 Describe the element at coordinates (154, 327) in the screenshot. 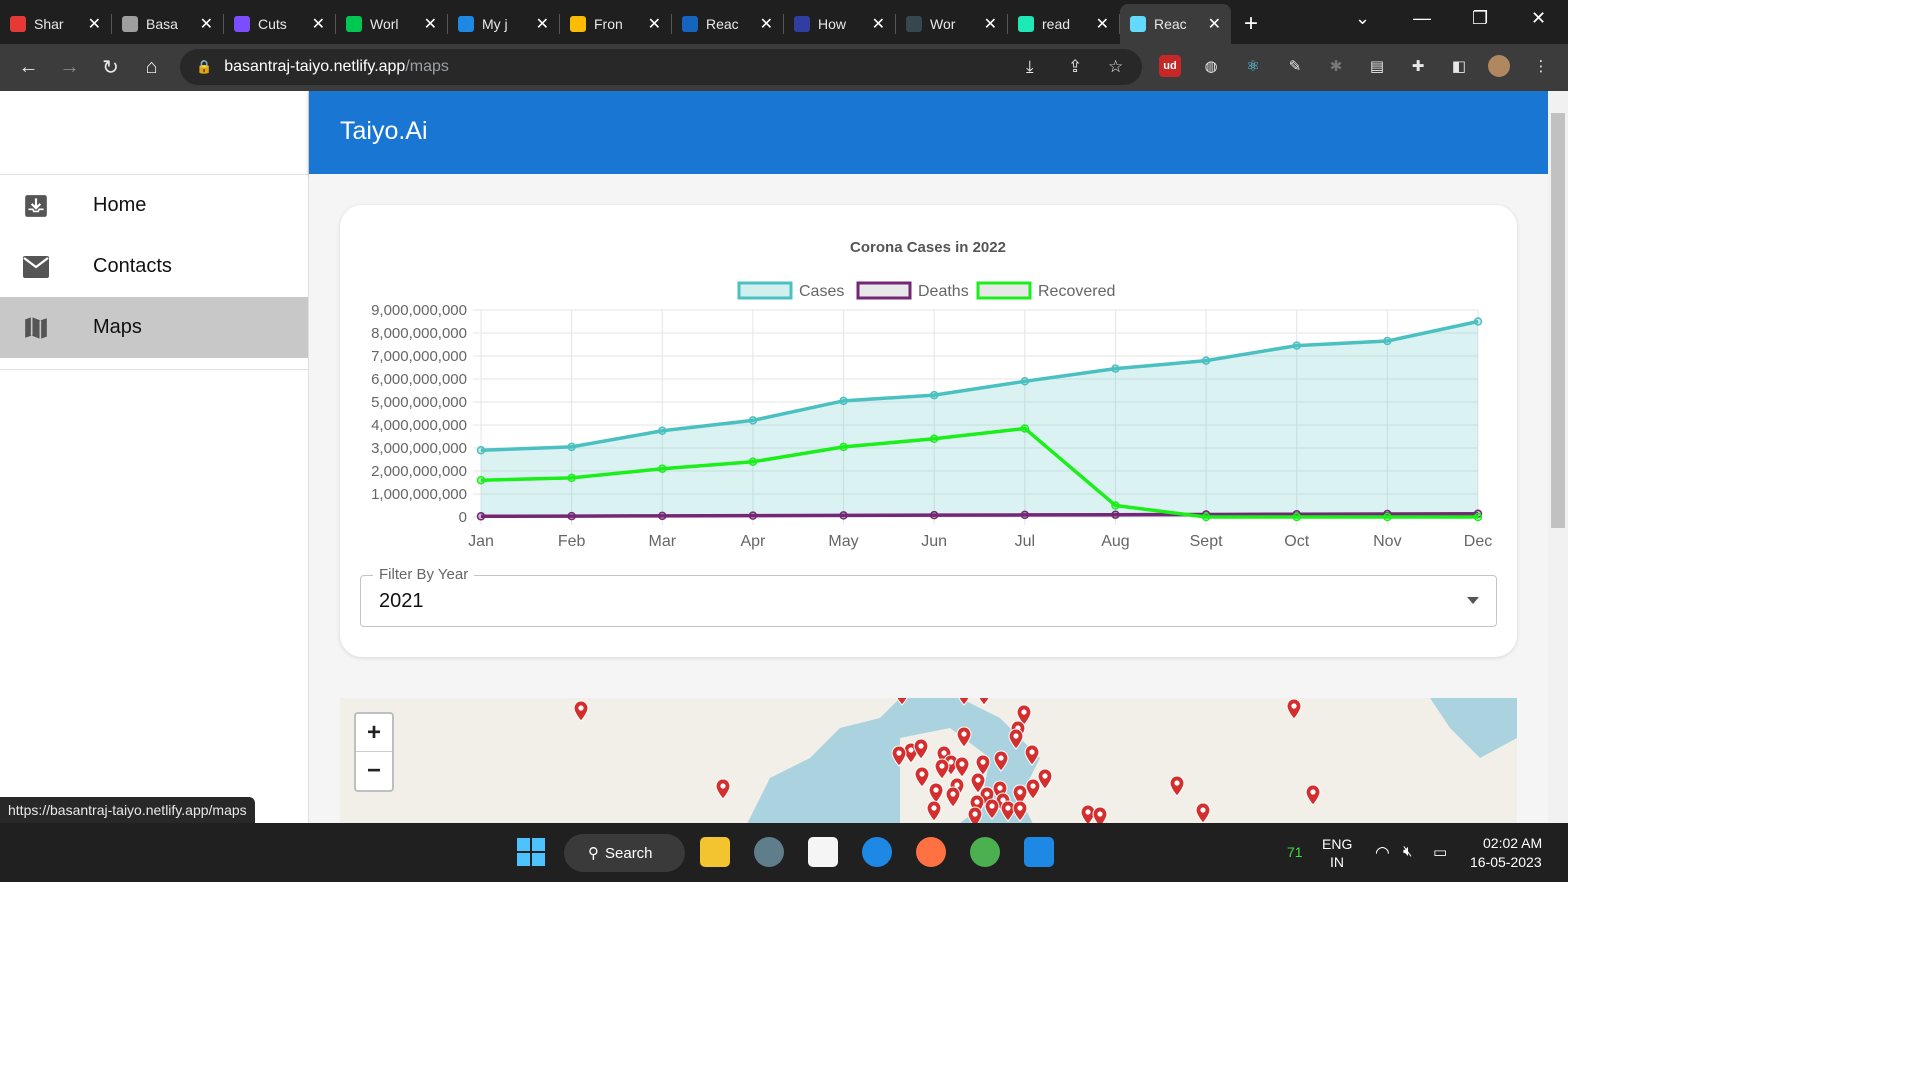

I see `sidebar-item-maps: Maps` at that location.